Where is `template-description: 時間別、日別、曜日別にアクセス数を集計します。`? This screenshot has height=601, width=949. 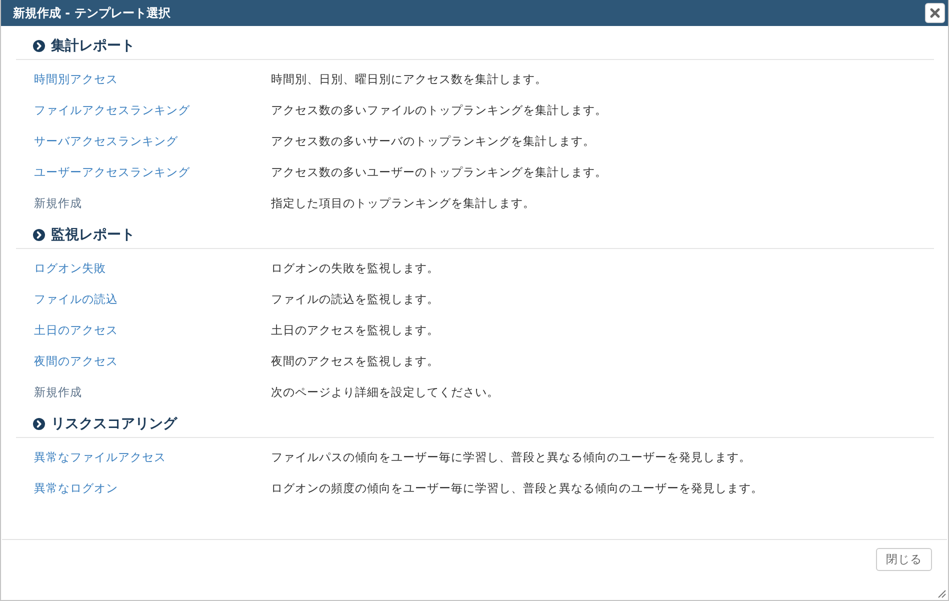 template-description: 時間別、日別、曜日別にアクセス数を集計します。 is located at coordinates (409, 79).